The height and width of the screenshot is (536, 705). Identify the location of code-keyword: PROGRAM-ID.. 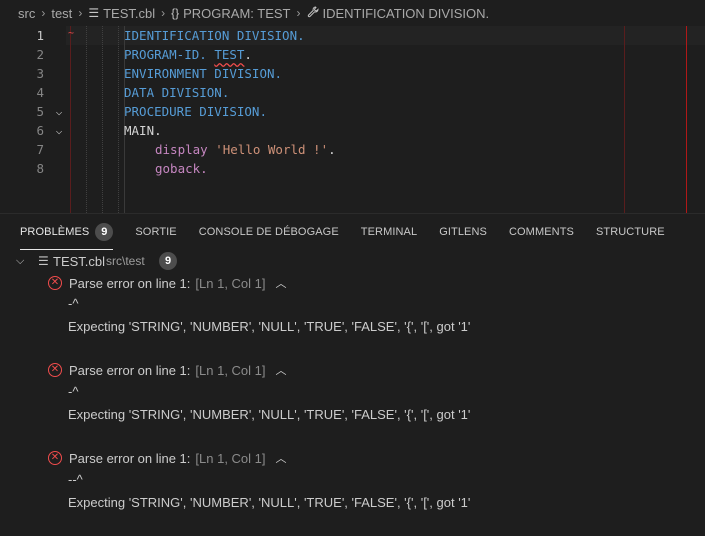
(169, 54).